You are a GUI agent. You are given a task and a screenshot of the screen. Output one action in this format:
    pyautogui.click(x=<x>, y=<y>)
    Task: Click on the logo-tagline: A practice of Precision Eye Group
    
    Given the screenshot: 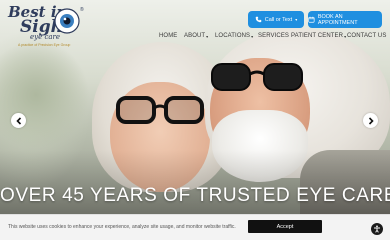 What is the action you would take?
    pyautogui.click(x=44, y=45)
    